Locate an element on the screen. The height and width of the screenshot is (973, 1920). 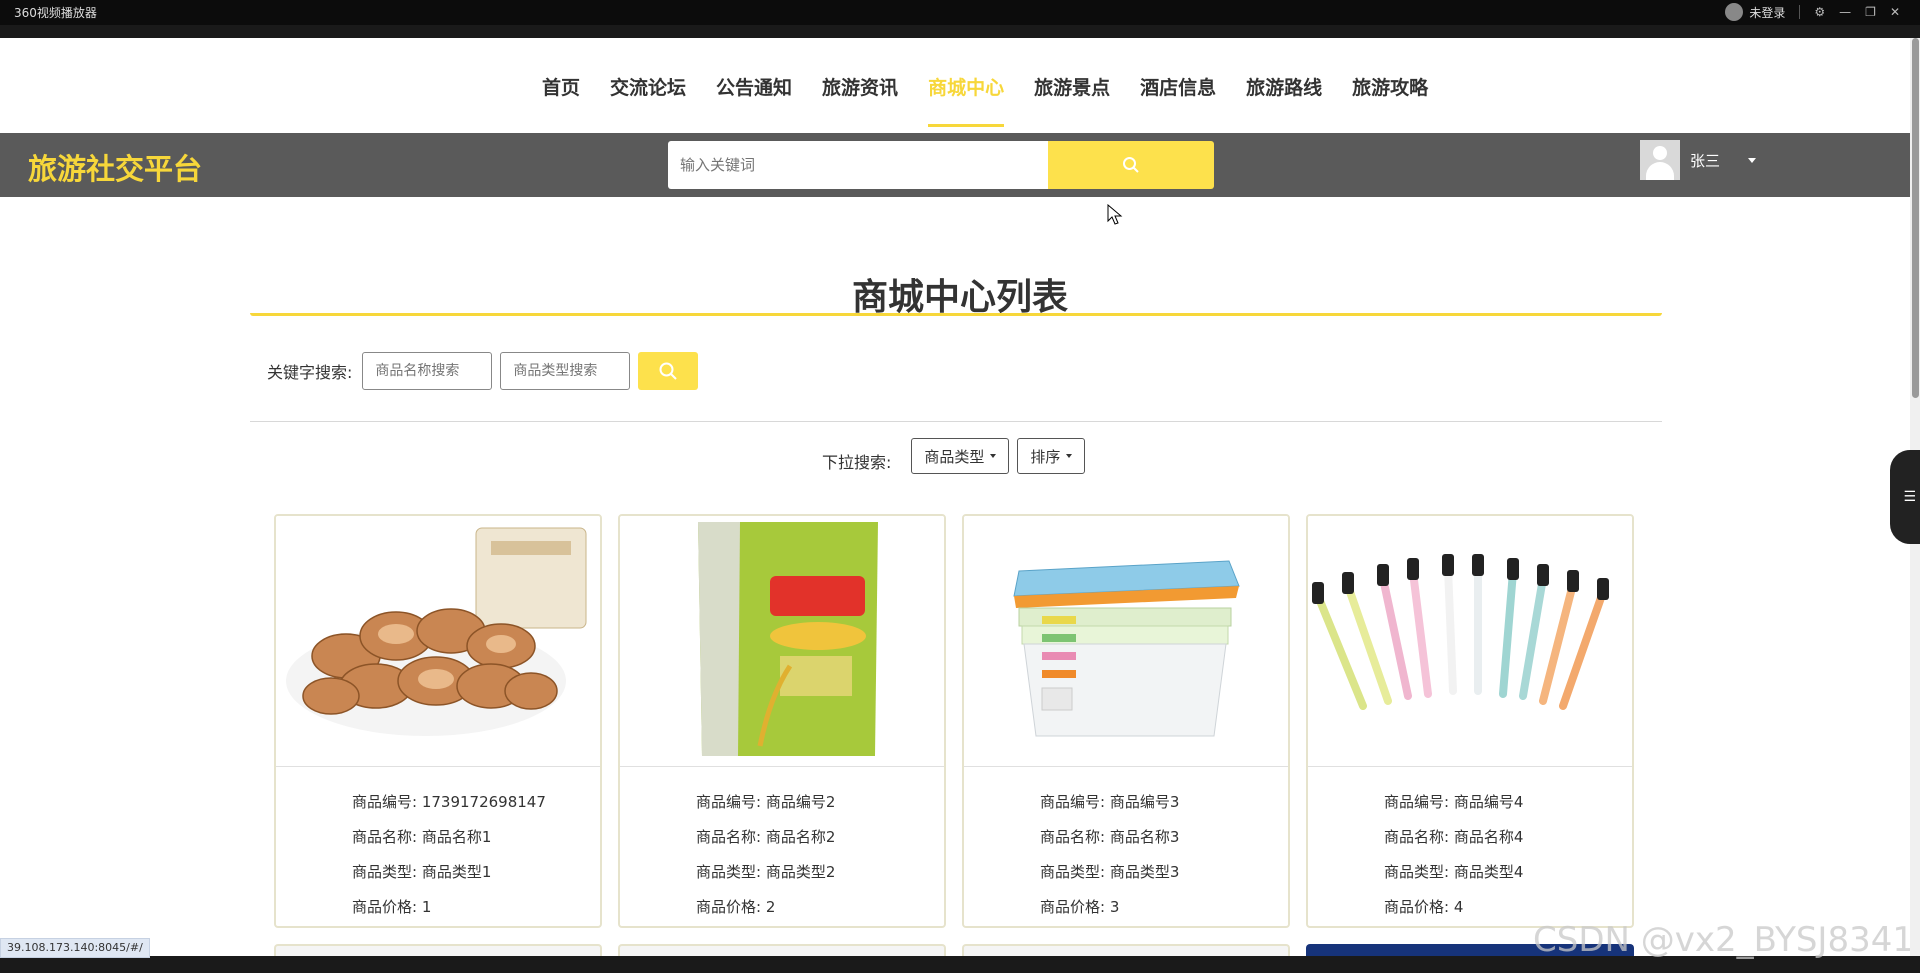
product-image-storage-boxes is located at coordinates (1126, 641).